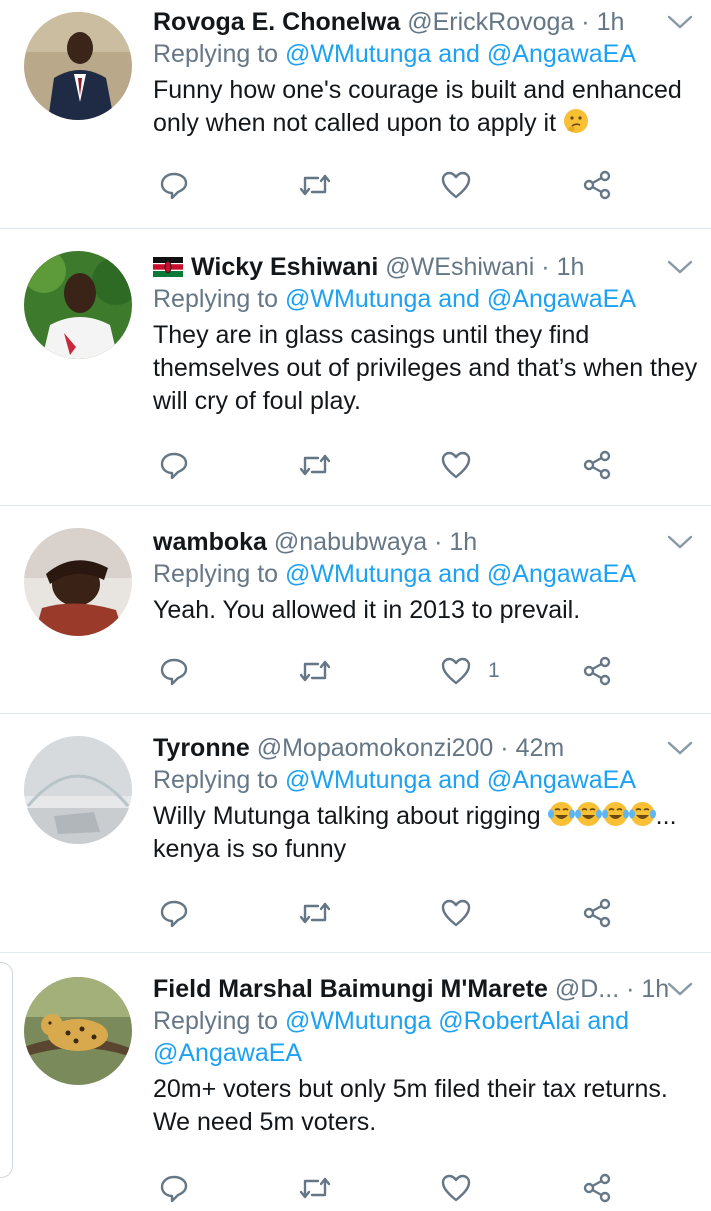  I want to click on mention-link: @RobertAlai, so click(509, 1021).